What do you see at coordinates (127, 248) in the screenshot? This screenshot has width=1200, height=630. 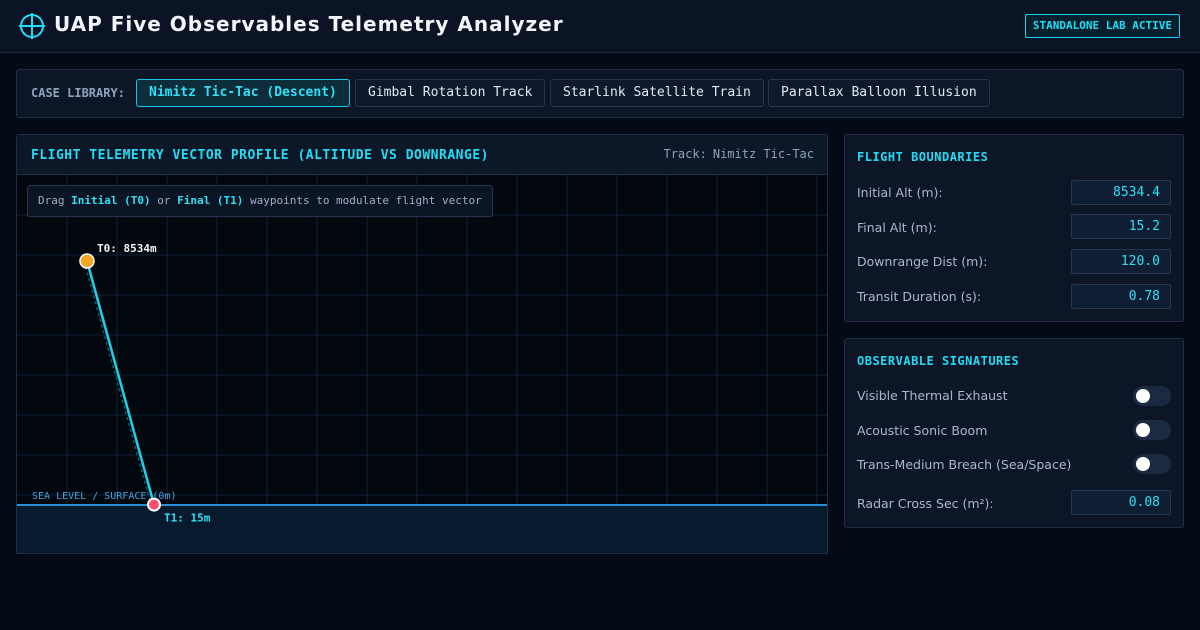 I see `t0-label: T0: 8534m` at bounding box center [127, 248].